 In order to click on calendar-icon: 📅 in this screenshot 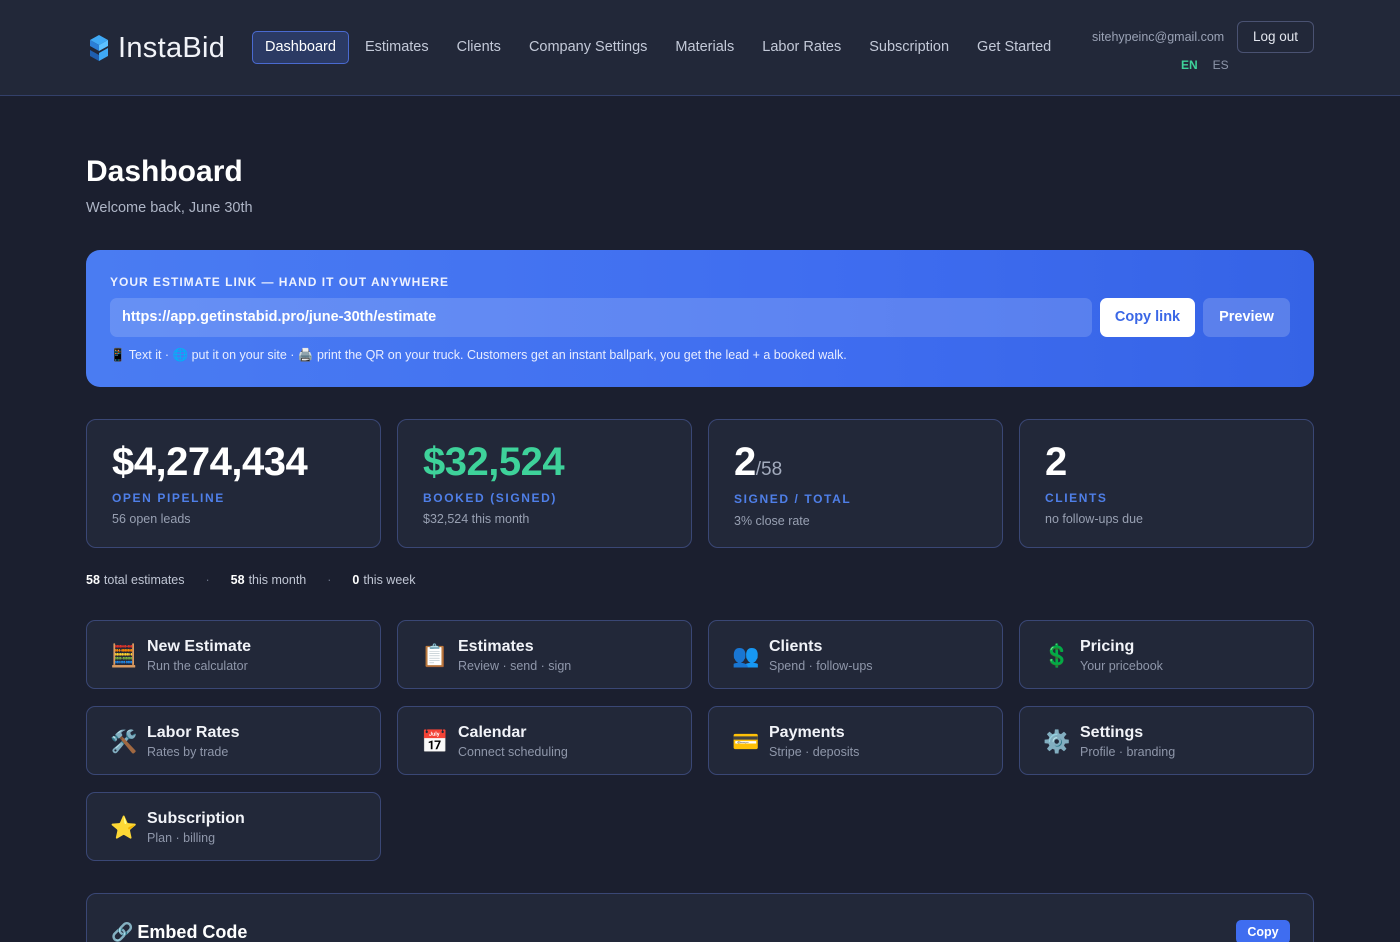, I will do `click(435, 741)`.